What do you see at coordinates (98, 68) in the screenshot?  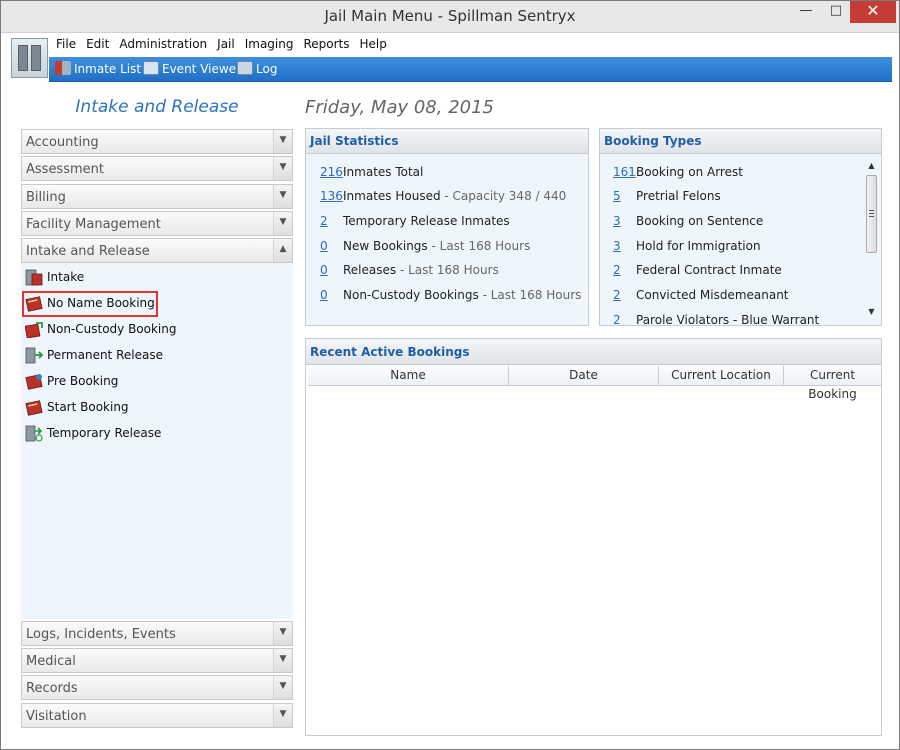 I see `inmate-list-button: Inmate List` at bounding box center [98, 68].